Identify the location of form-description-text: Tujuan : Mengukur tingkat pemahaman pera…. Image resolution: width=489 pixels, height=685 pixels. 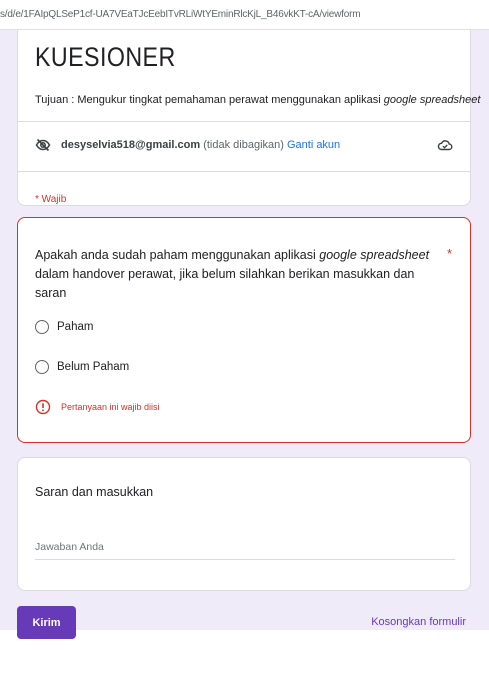
(209, 100).